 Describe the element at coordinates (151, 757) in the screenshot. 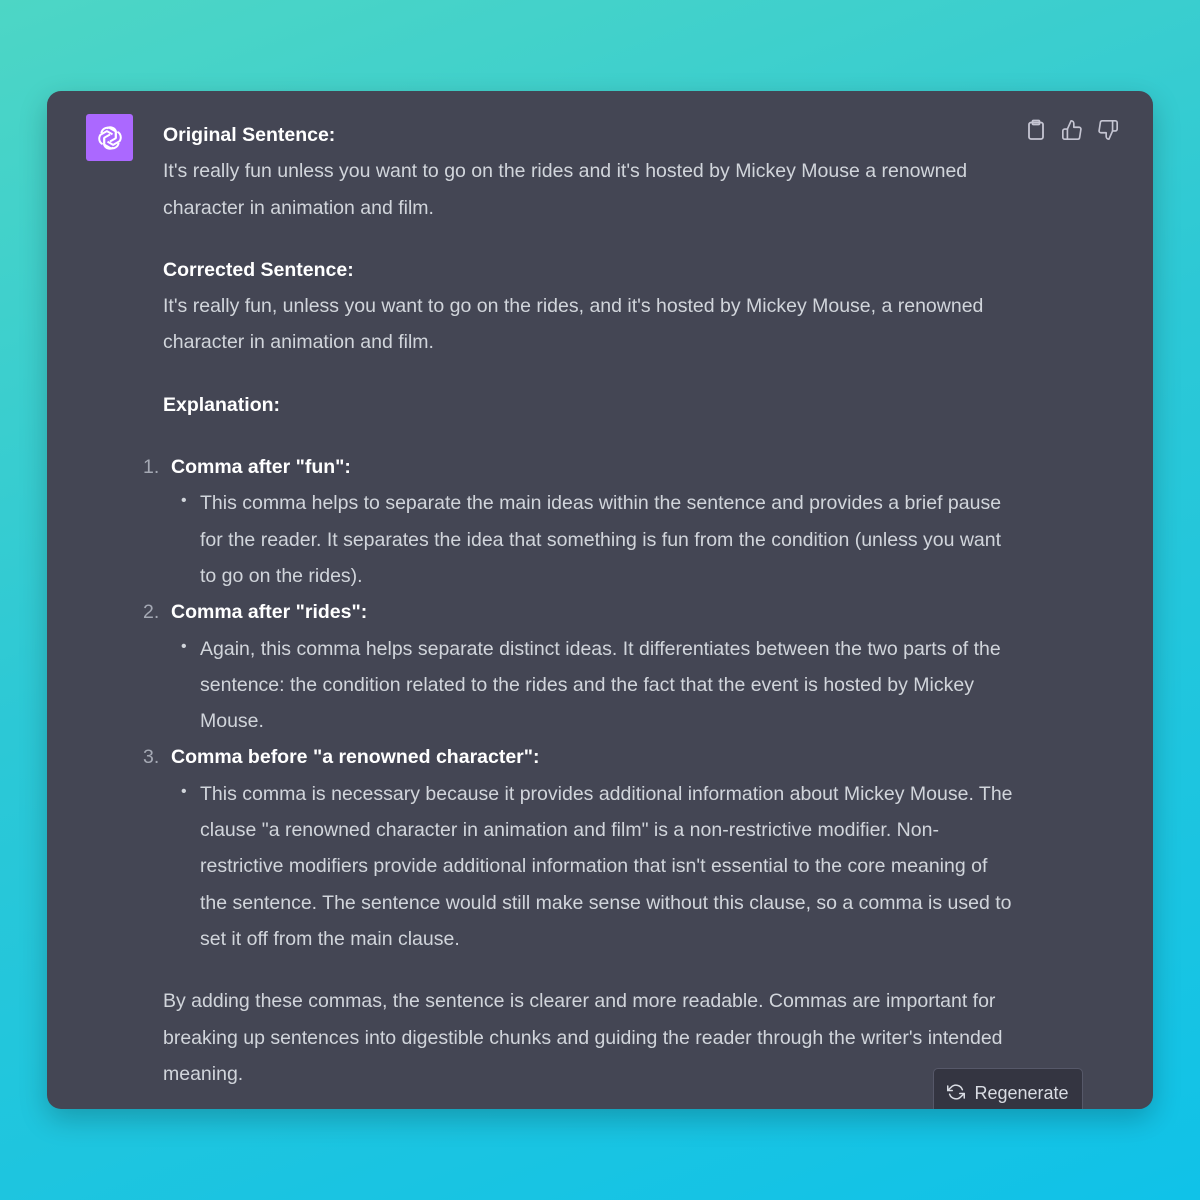

I see `item-number: 3.` at that location.